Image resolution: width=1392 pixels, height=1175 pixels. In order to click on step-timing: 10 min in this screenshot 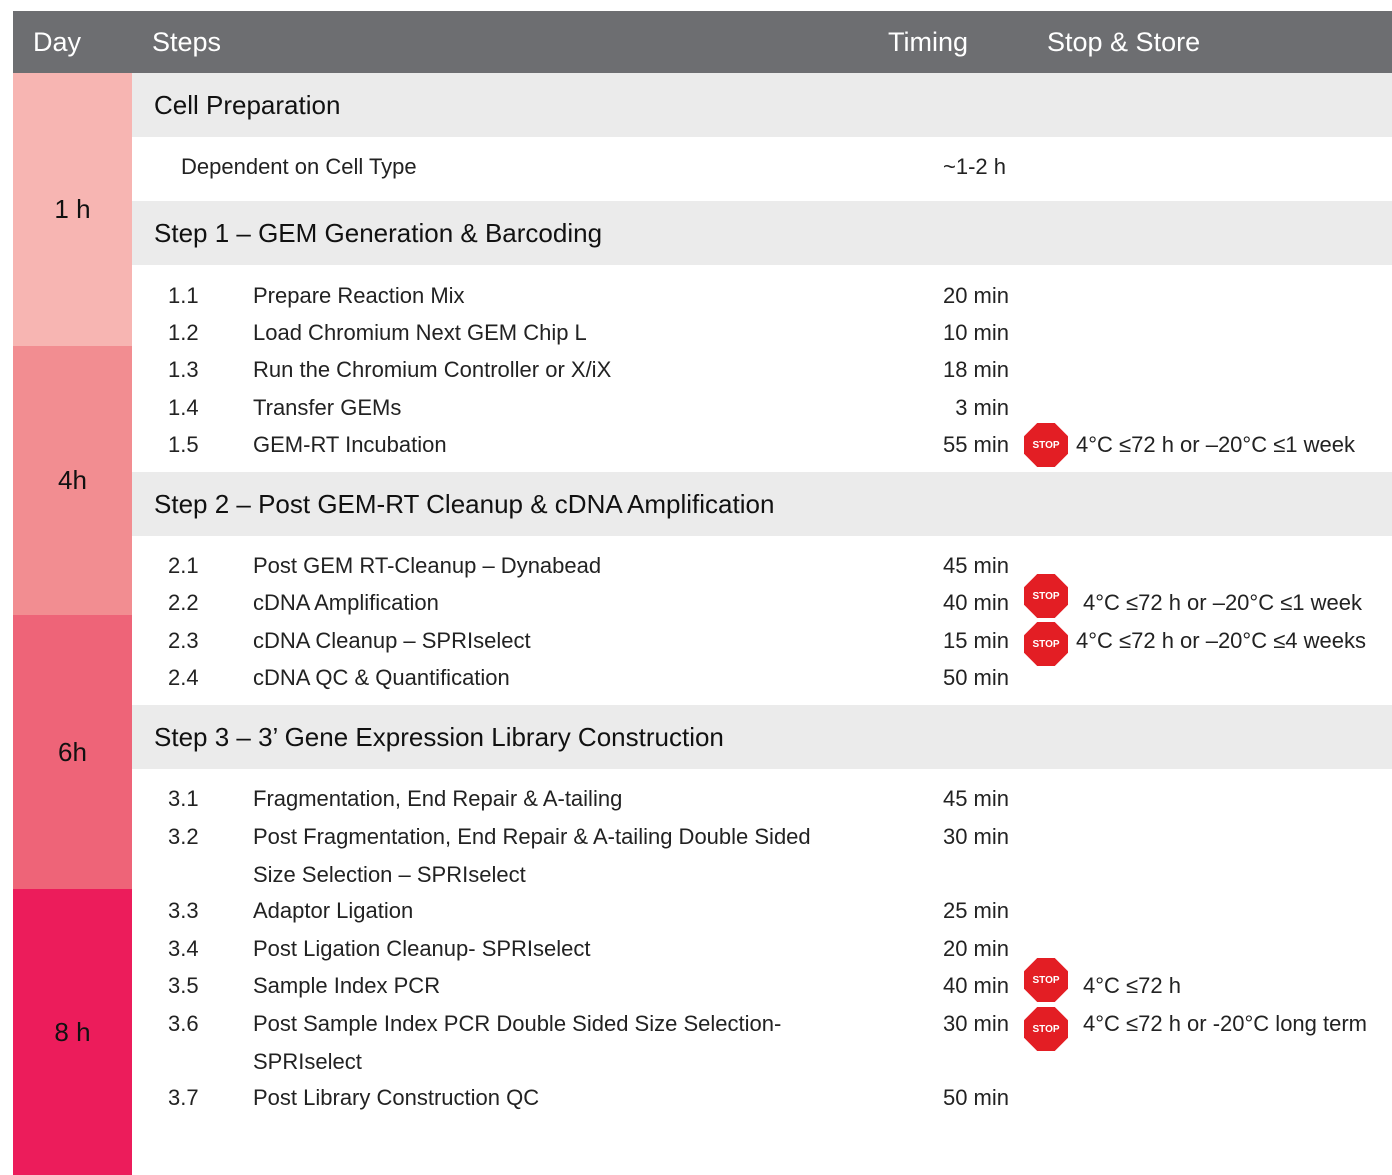, I will do `click(975, 332)`.